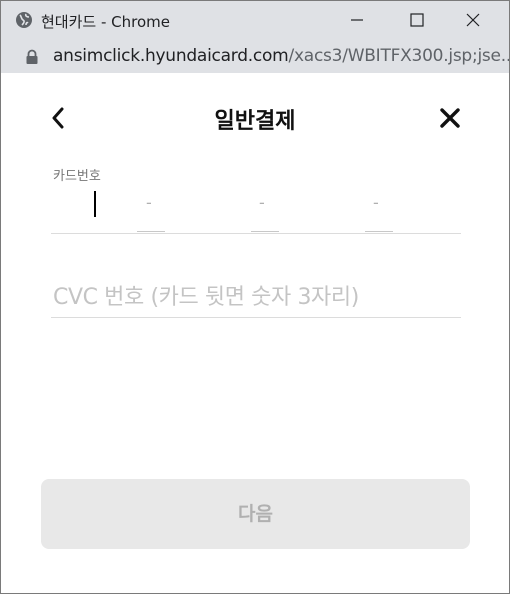  What do you see at coordinates (32, 56) in the screenshot?
I see `lock-icon` at bounding box center [32, 56].